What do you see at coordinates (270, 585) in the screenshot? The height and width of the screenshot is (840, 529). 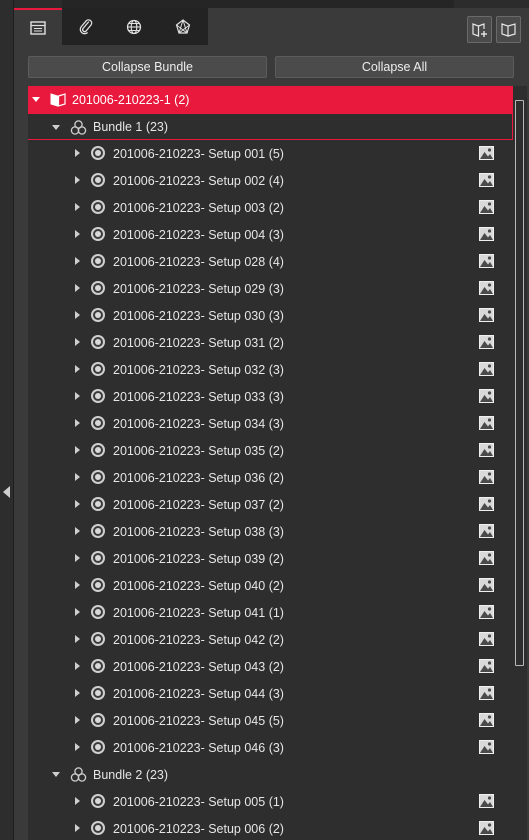 I see `tree-setup-row: 201006-210223- Setup 040 (2)` at bounding box center [270, 585].